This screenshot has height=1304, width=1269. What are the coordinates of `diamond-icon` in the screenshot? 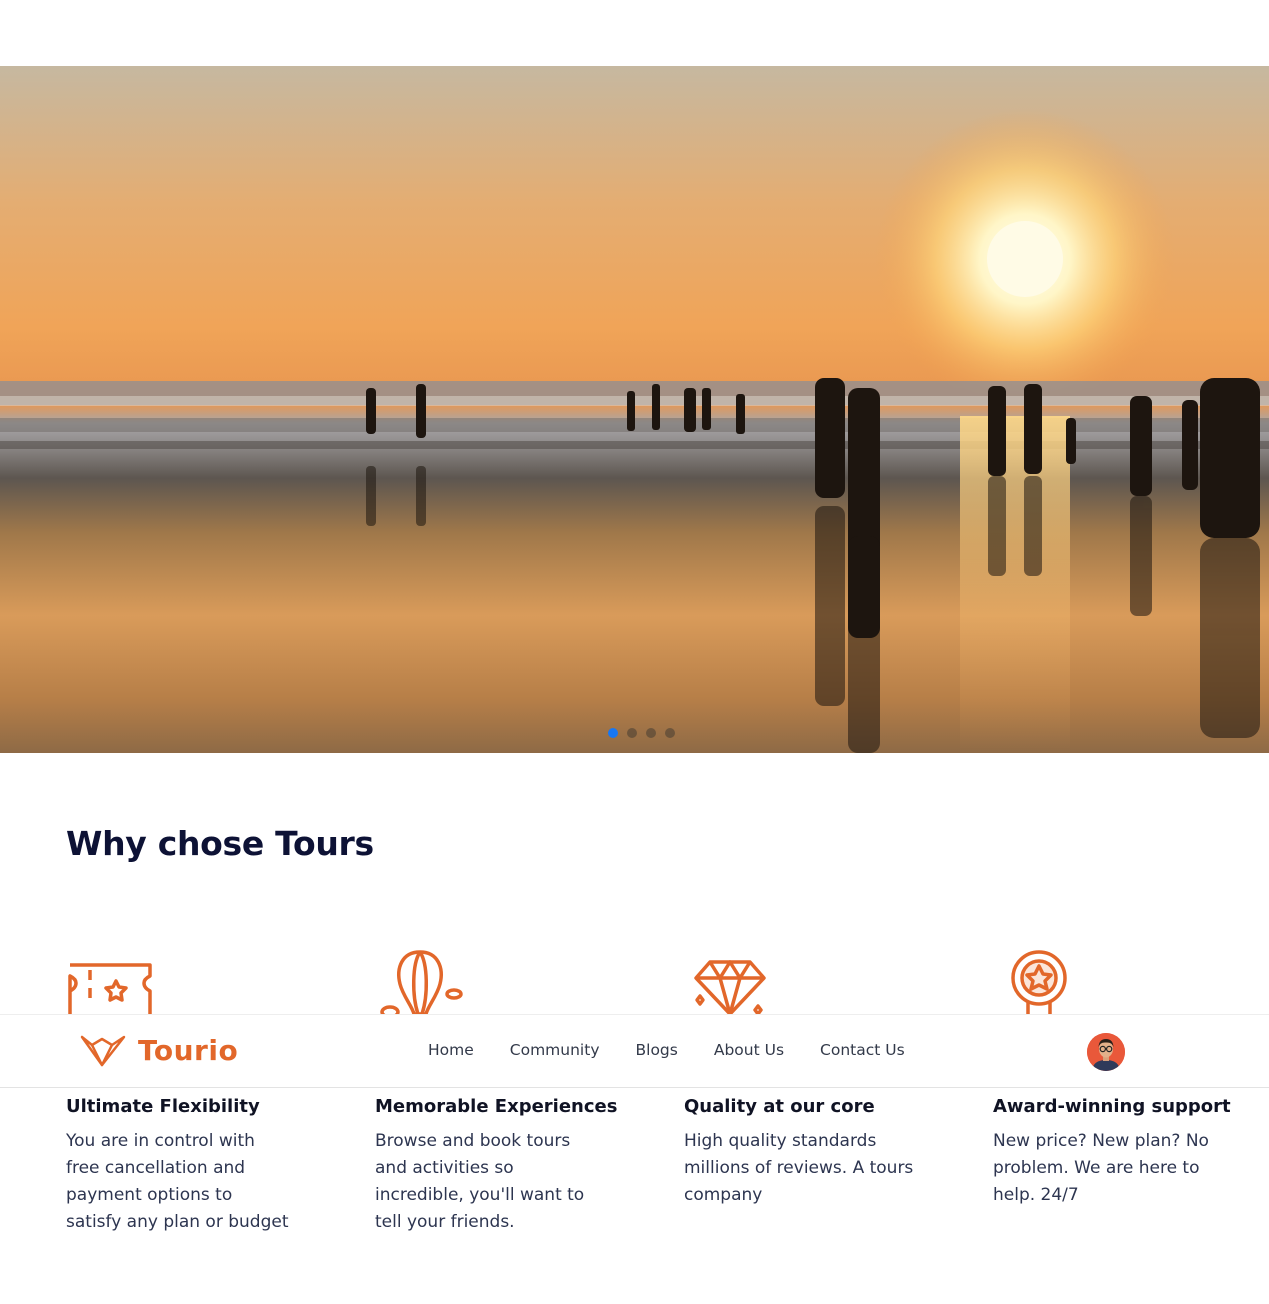 It's located at (730, 988).